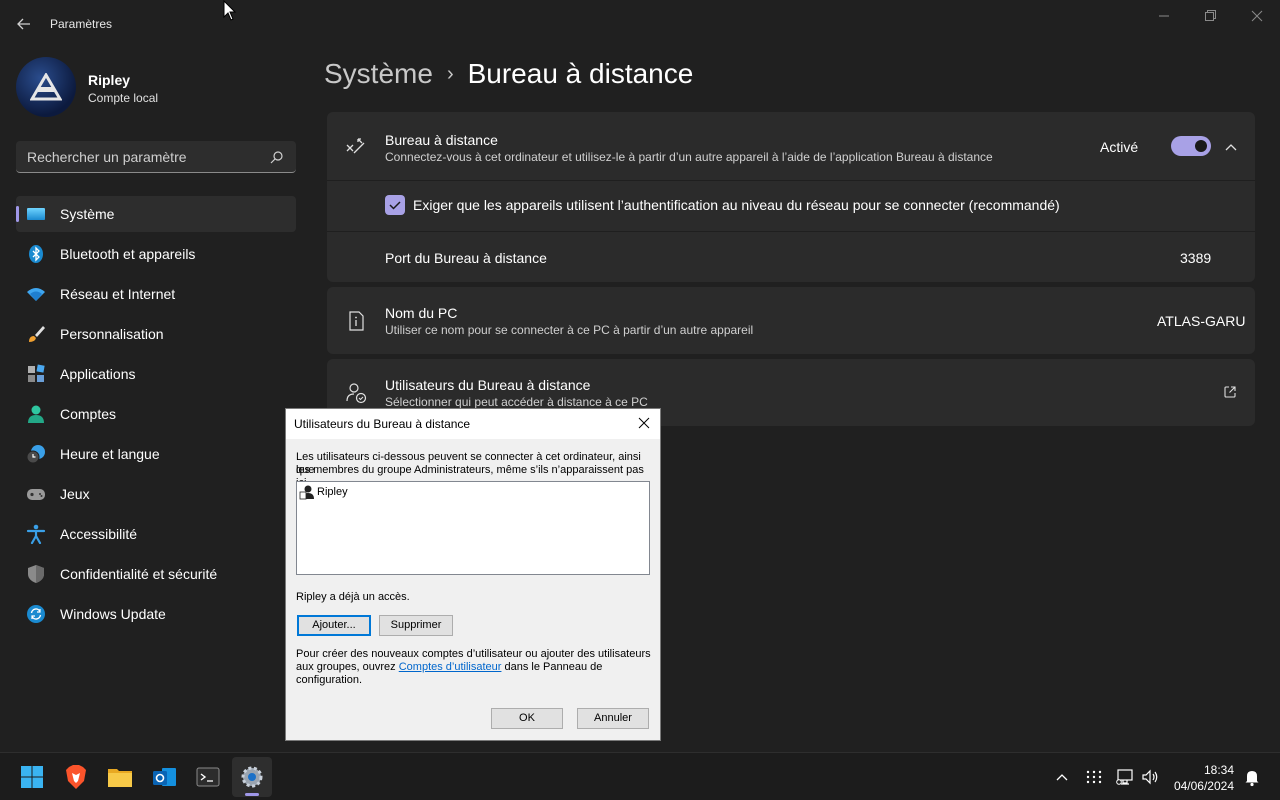 The width and height of the screenshot is (1280, 800). What do you see at coordinates (1210, 16) in the screenshot?
I see `restore-icon` at bounding box center [1210, 16].